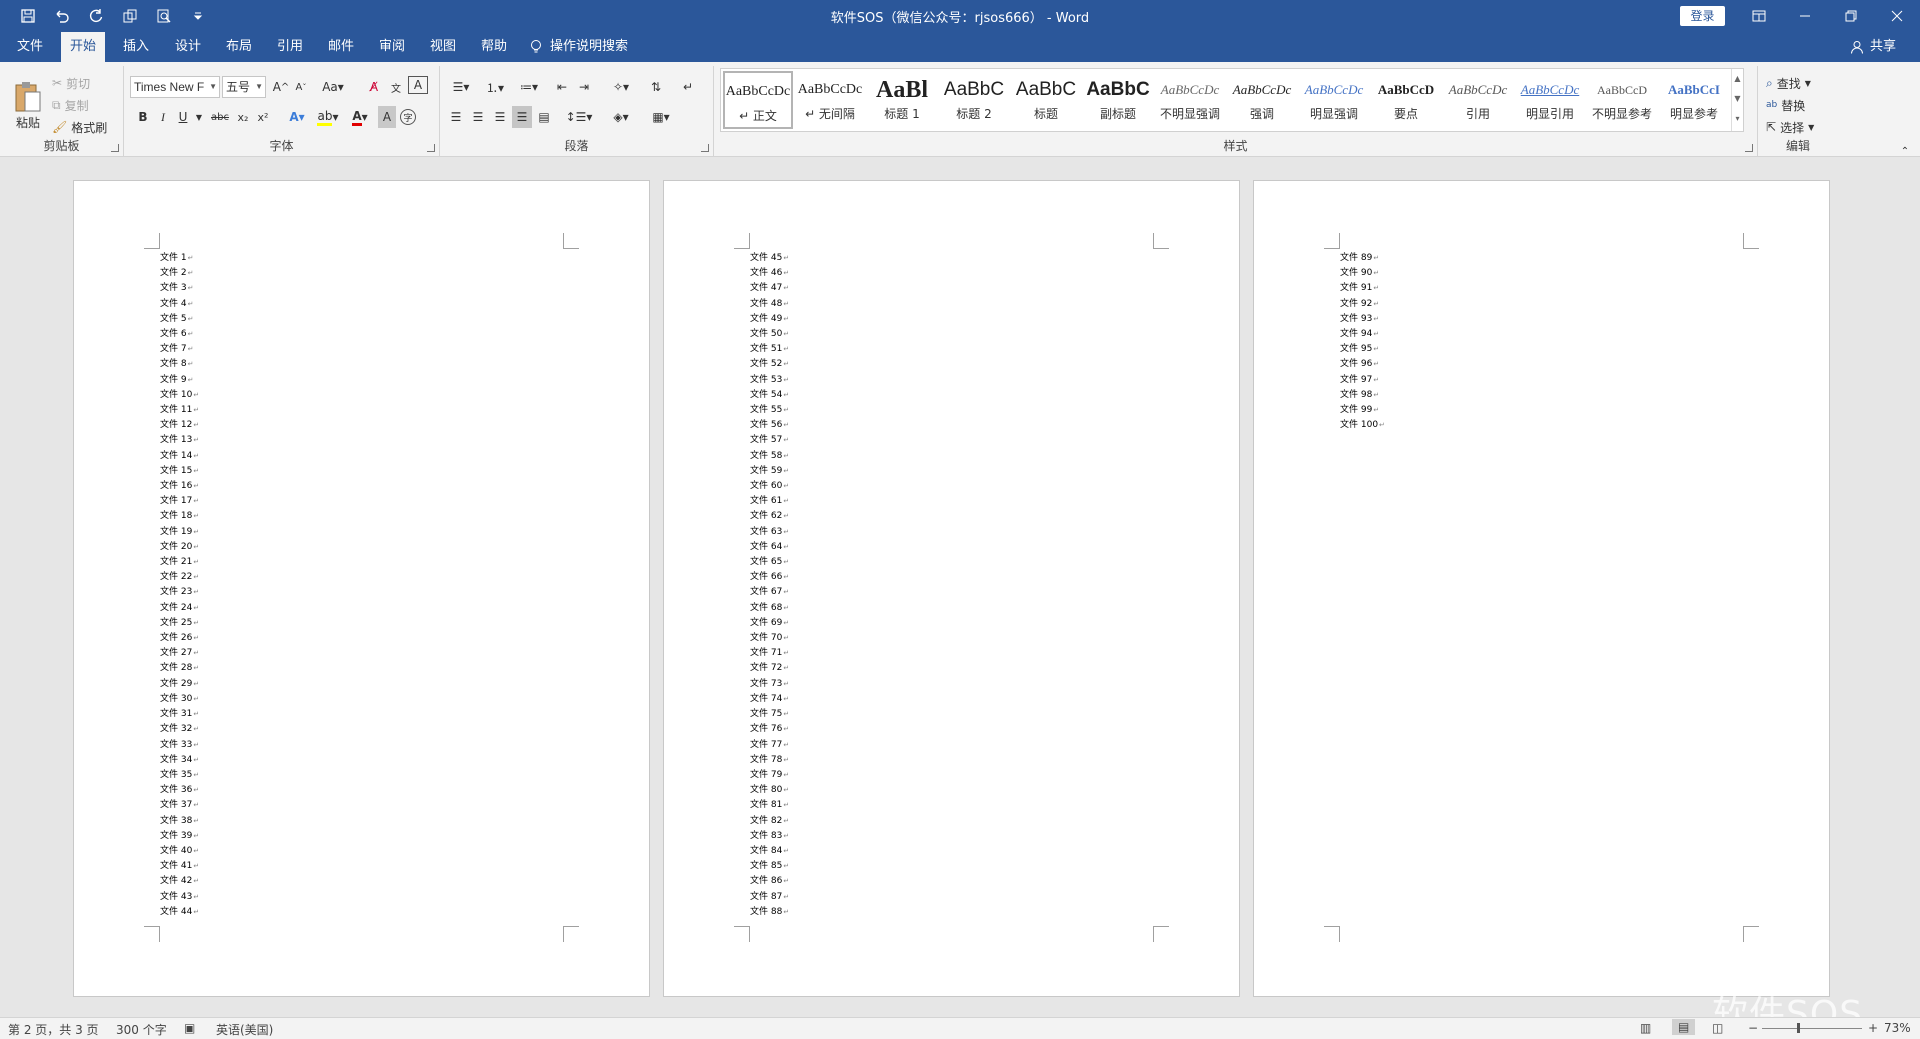 This screenshot has height=1039, width=1920. What do you see at coordinates (199, 117) in the screenshot?
I see `chevron-down-icon: ▼` at bounding box center [199, 117].